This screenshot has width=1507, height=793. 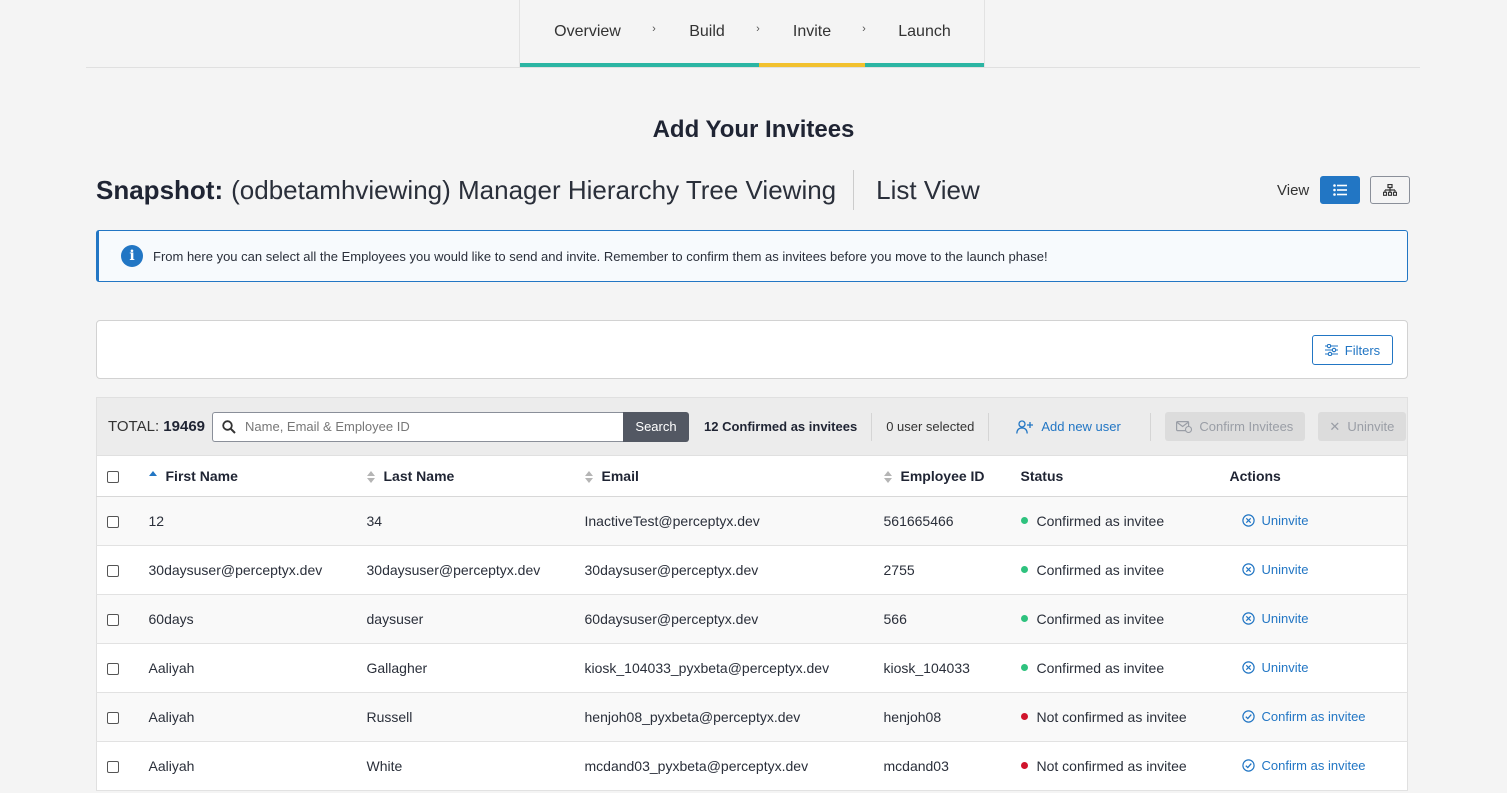 I want to click on email-cell: 60daysuser@perceptyx.dev, so click(x=734, y=619).